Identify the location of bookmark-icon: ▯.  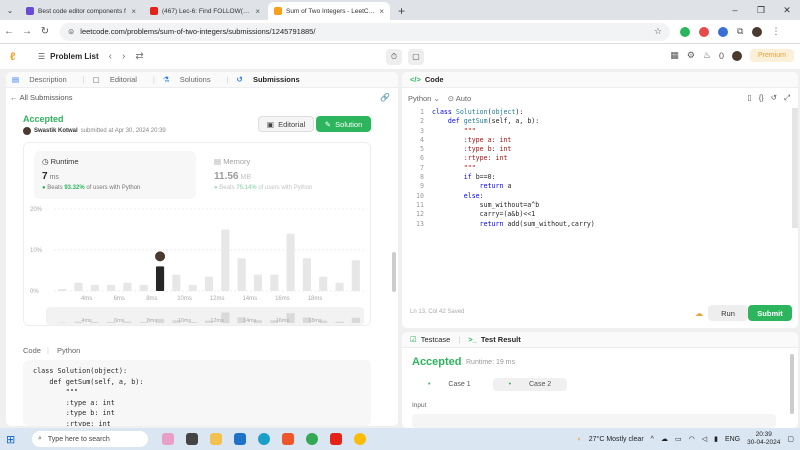
(750, 98).